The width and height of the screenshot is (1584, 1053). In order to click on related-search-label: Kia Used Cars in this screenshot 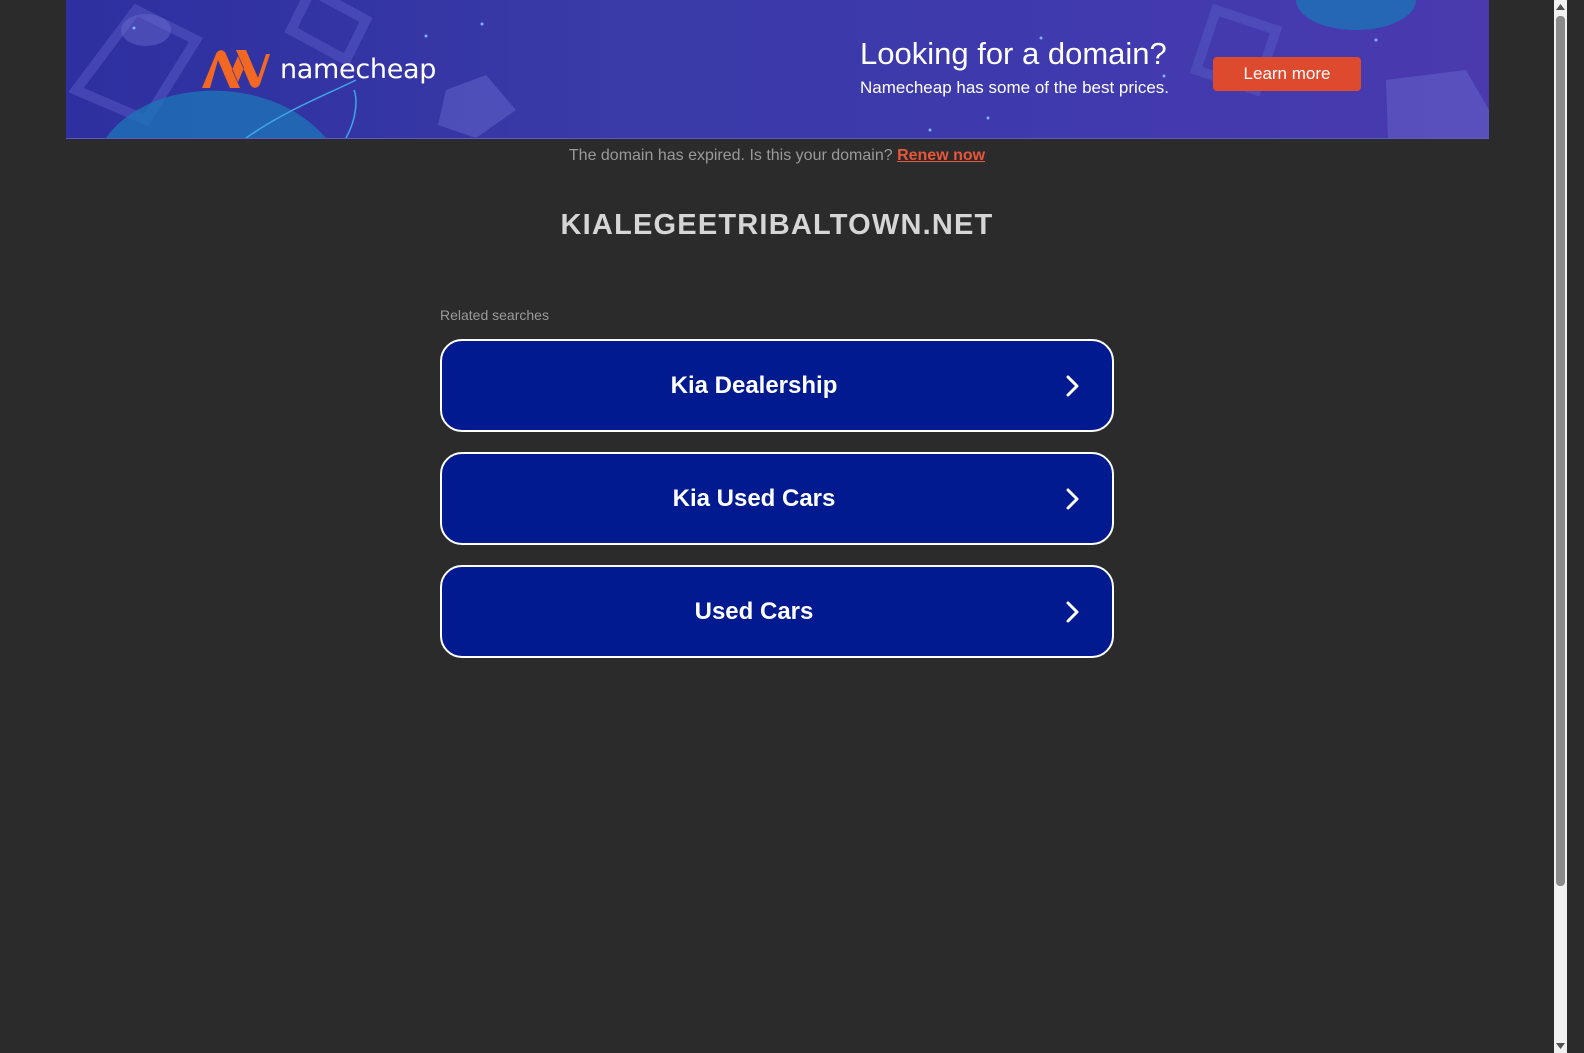, I will do `click(754, 498)`.